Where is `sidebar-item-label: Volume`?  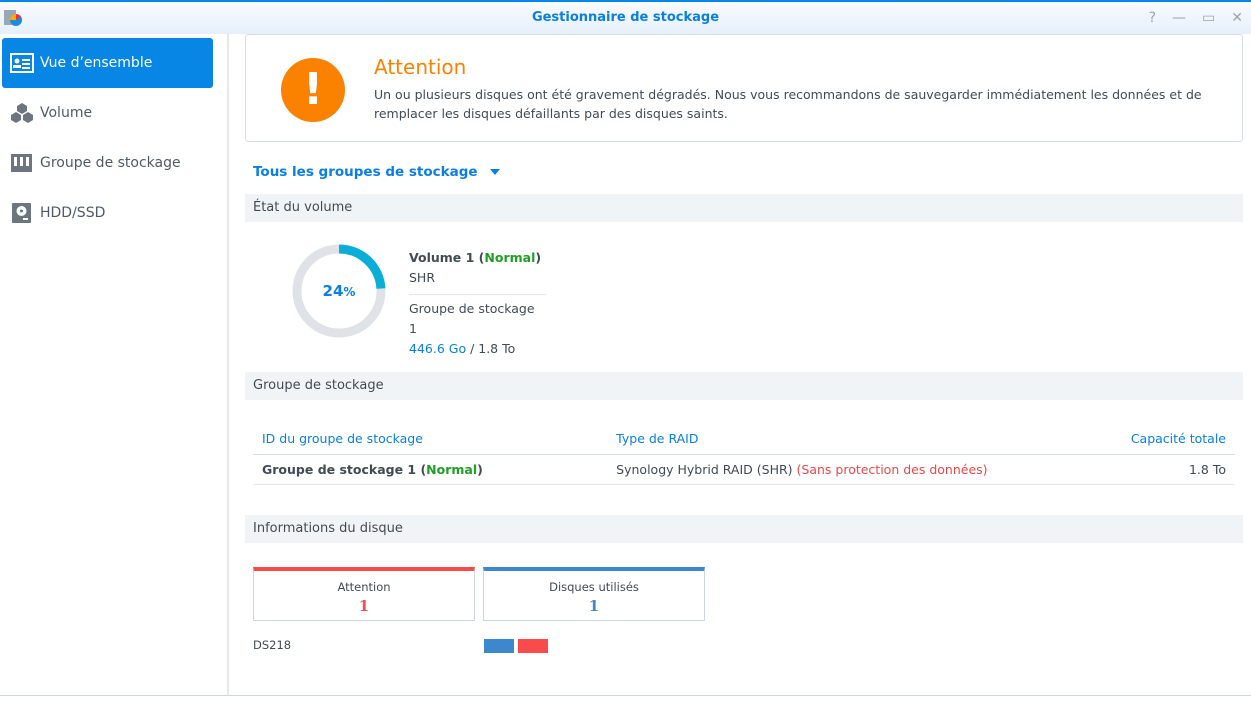
sidebar-item-label: Volume is located at coordinates (66, 113).